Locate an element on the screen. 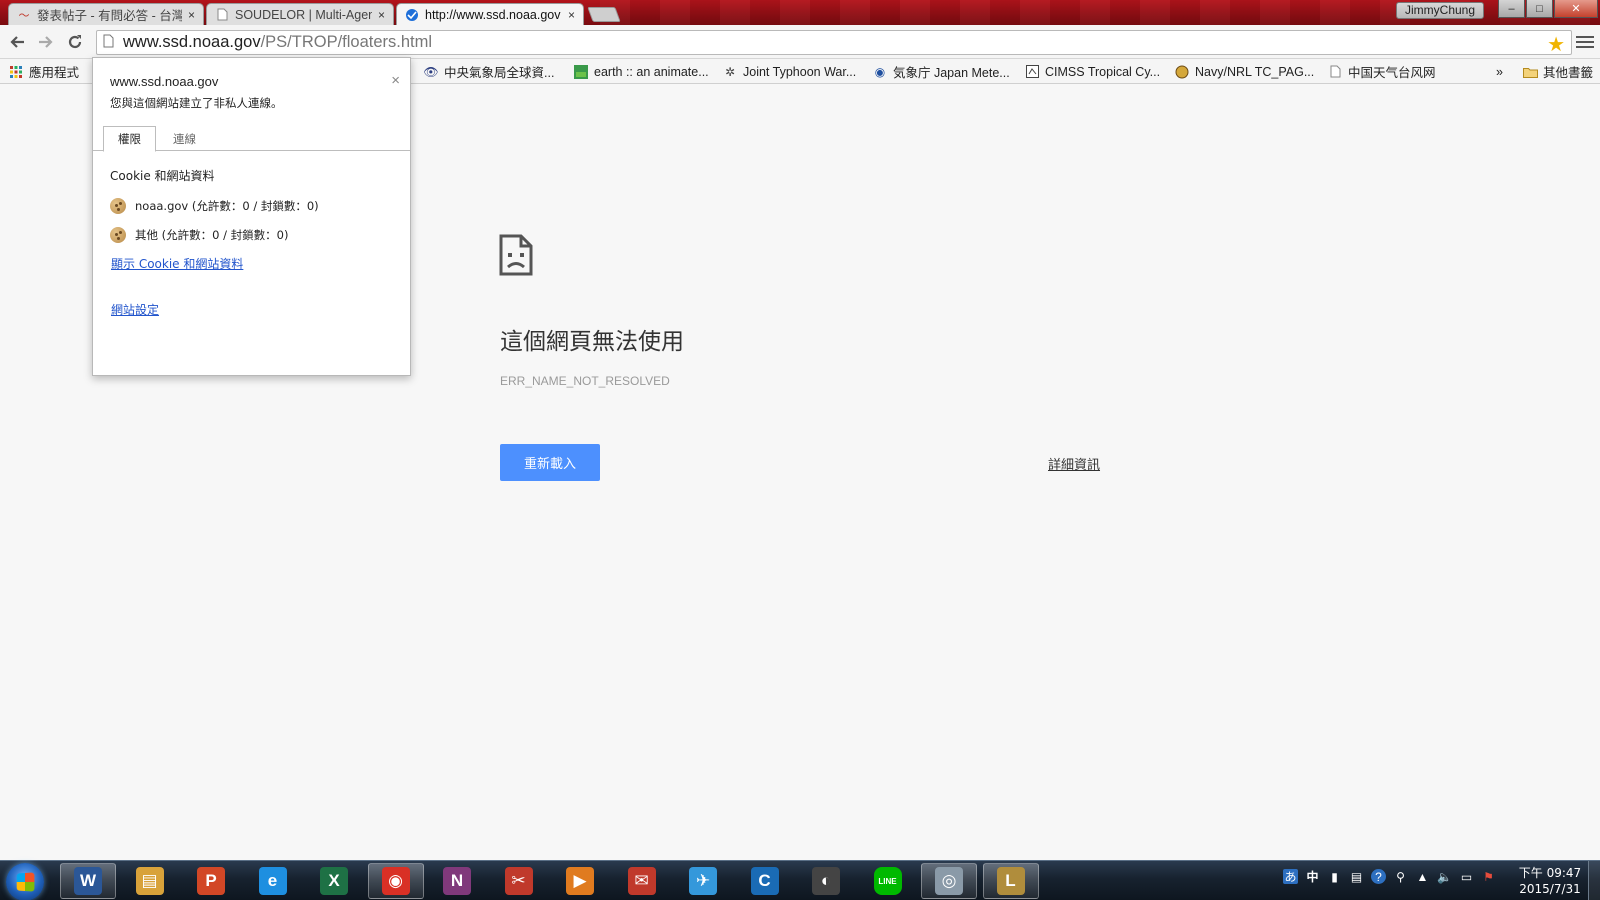 The height and width of the screenshot is (900, 1600). page-info-icon is located at coordinates (110, 42).